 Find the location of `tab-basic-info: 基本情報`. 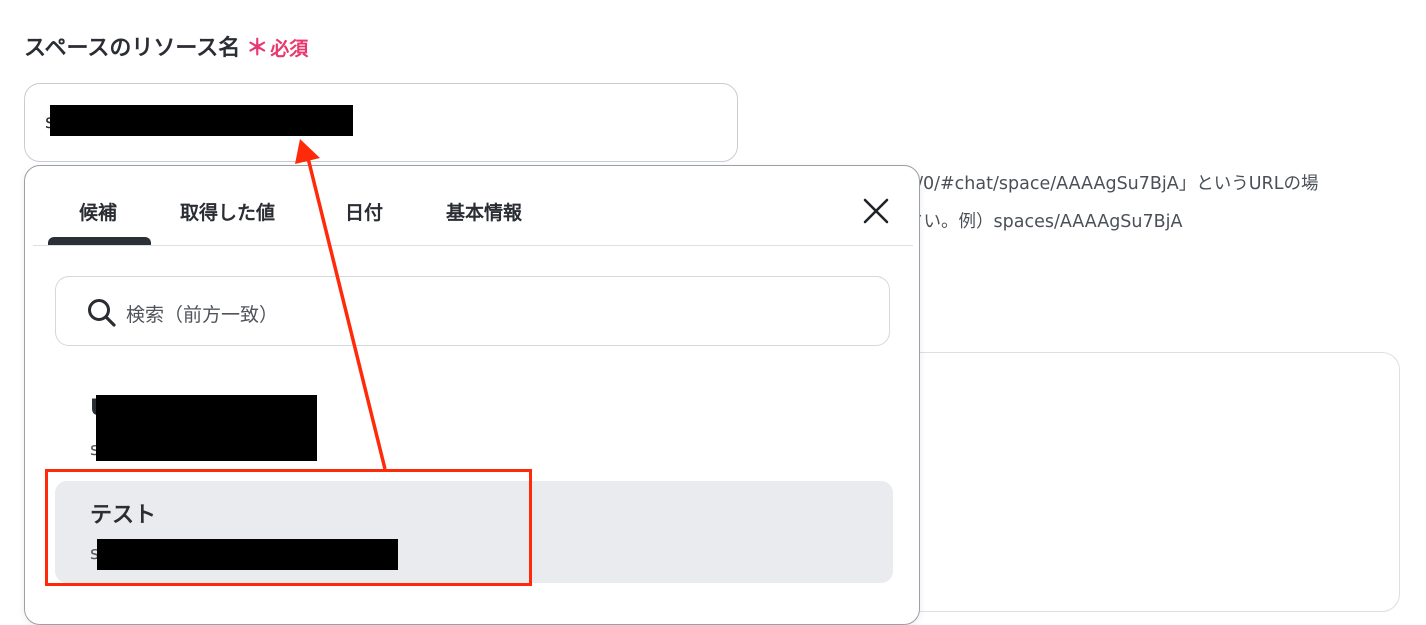

tab-basic-info: 基本情報 is located at coordinates (484, 211).